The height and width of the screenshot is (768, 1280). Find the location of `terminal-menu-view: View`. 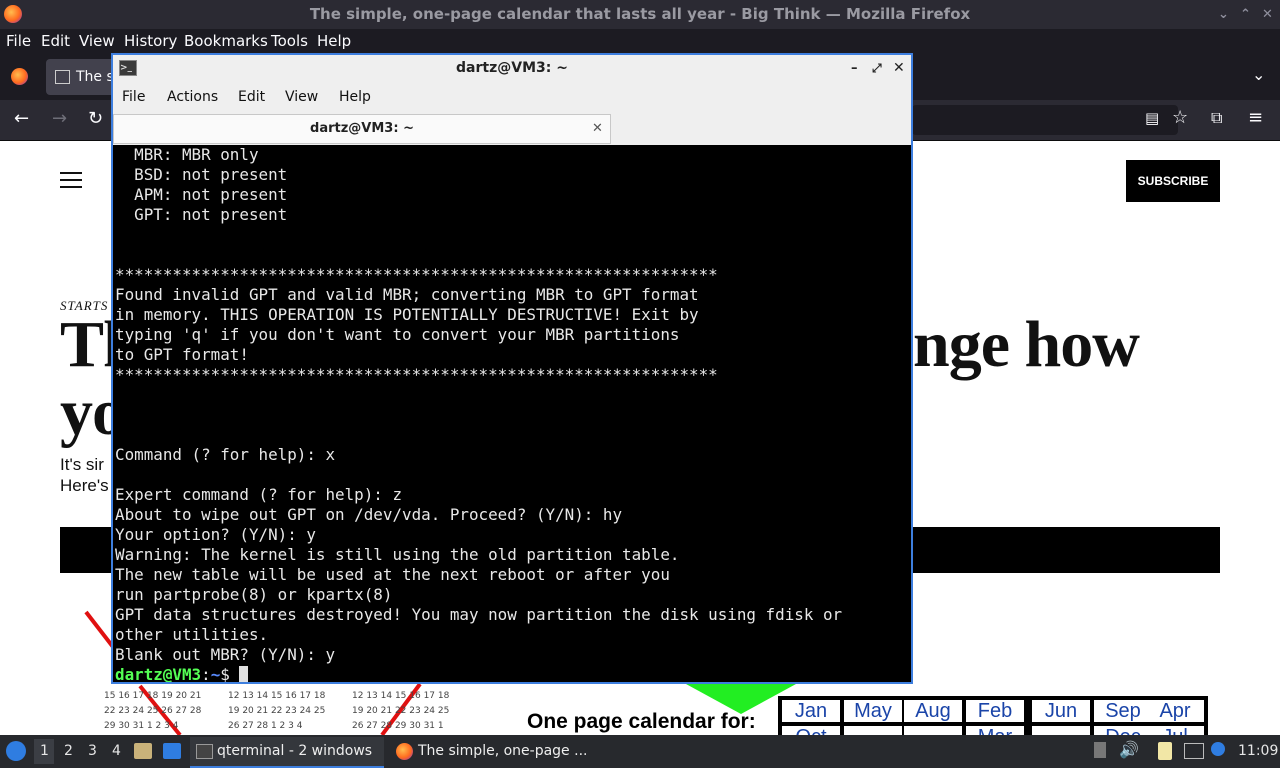

terminal-menu-view: View is located at coordinates (301, 97).